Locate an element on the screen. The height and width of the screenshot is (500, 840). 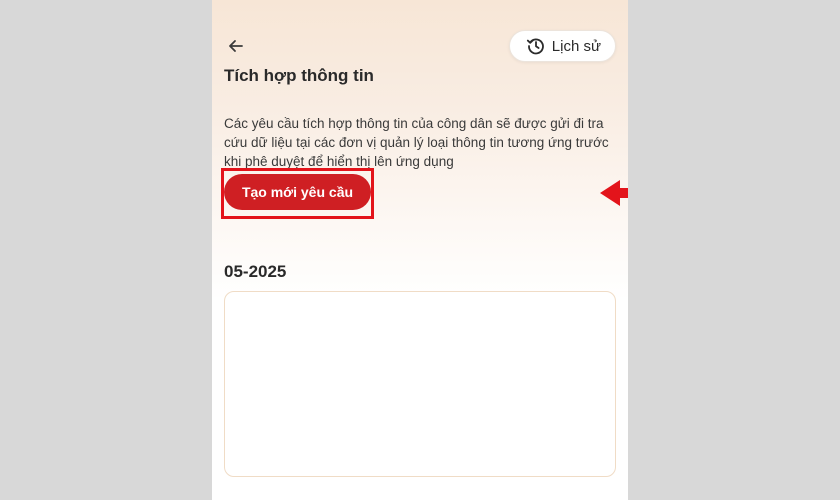
arrow-left-icon is located at coordinates (236, 46).